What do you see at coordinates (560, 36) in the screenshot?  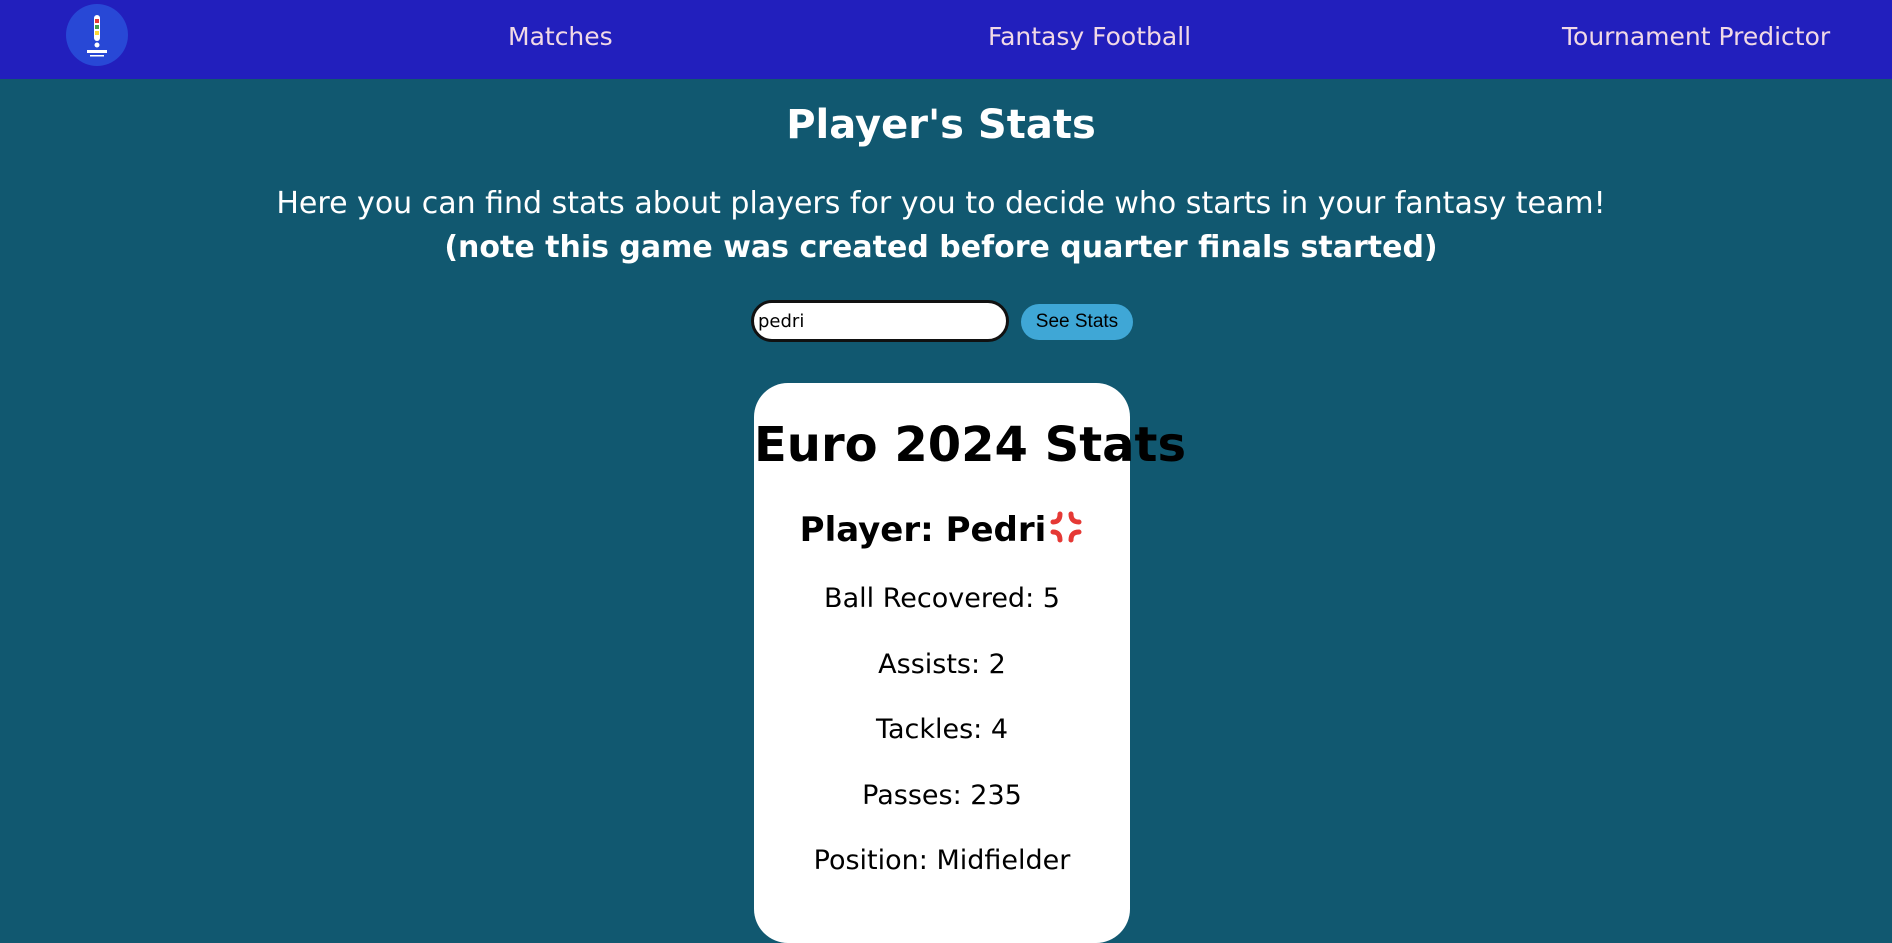 I see `nav-link-matches: Matches` at bounding box center [560, 36].